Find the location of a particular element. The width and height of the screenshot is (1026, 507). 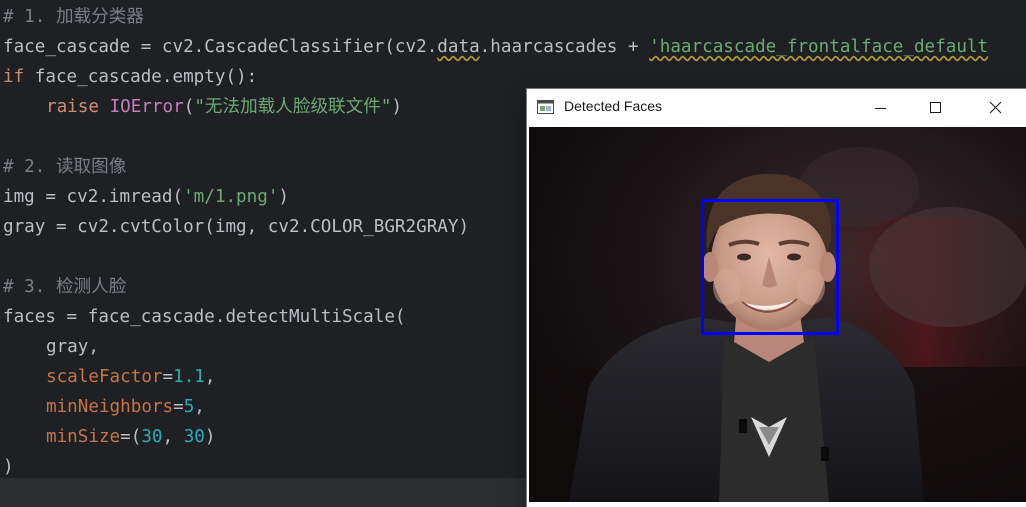

close-icon is located at coordinates (995, 107).